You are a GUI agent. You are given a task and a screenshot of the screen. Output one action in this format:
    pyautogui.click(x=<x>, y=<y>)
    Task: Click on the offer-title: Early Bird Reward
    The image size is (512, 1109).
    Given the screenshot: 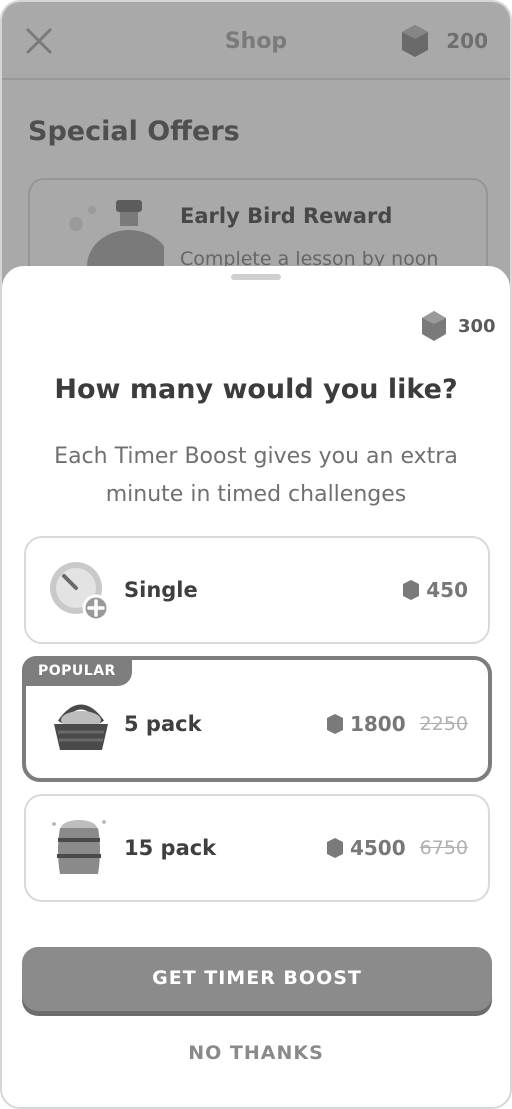 What is the action you would take?
    pyautogui.click(x=286, y=216)
    